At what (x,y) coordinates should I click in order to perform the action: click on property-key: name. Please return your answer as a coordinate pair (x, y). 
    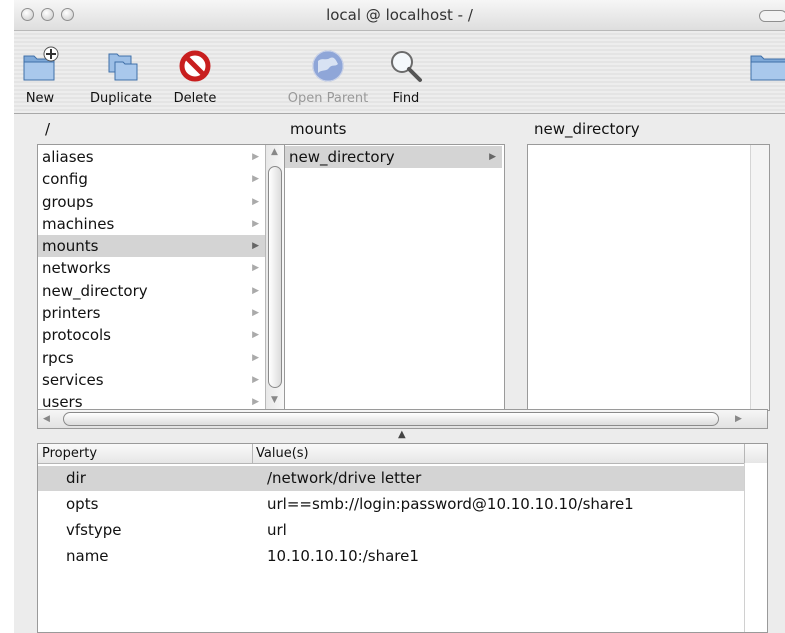
    Looking at the image, I should click on (87, 556).